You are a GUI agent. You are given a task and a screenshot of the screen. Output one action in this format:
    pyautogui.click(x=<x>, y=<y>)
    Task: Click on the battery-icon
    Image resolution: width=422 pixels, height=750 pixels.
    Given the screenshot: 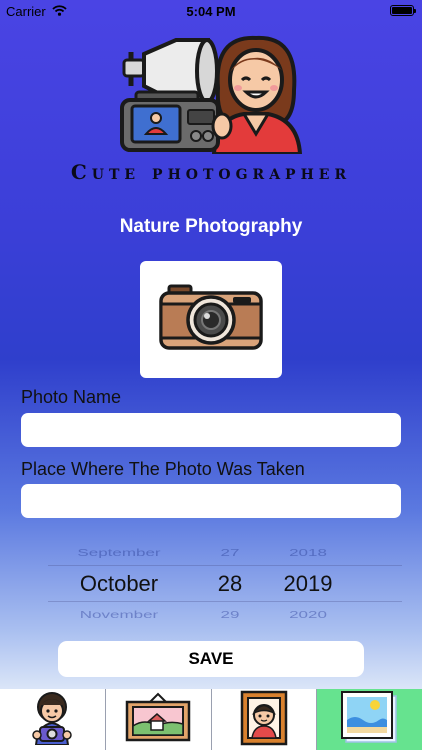 What is the action you would take?
    pyautogui.click(x=403, y=10)
    